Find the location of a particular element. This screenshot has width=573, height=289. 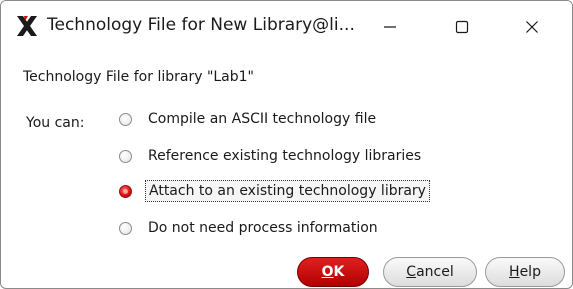

option-no-process-info: Do not need process information is located at coordinates (250, 228).